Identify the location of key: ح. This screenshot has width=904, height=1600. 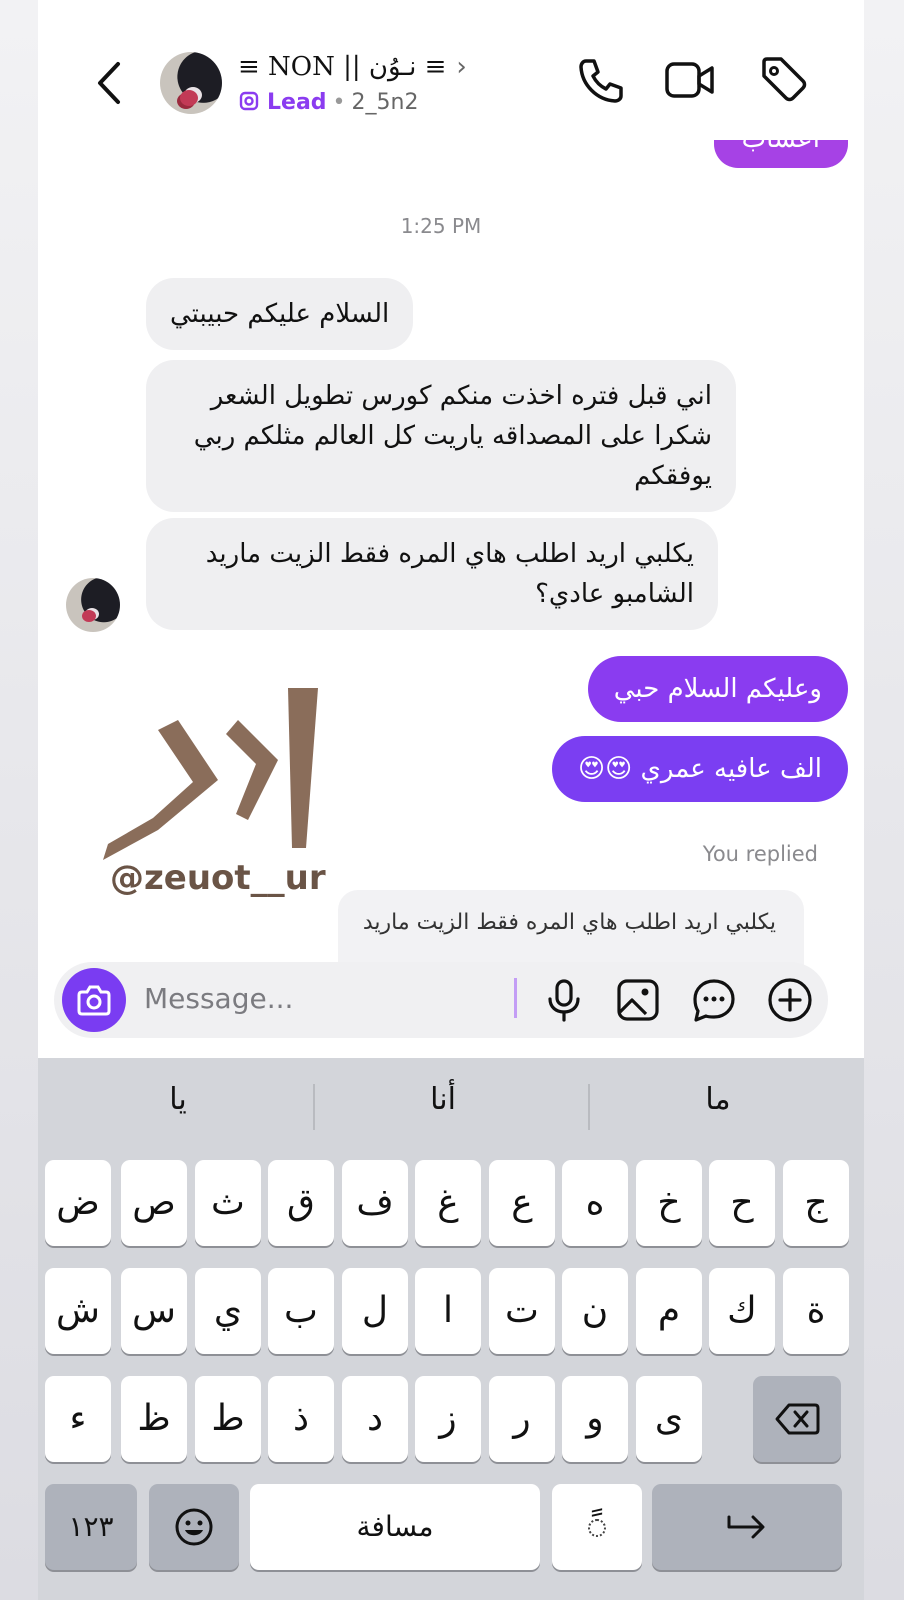
(742, 1203).